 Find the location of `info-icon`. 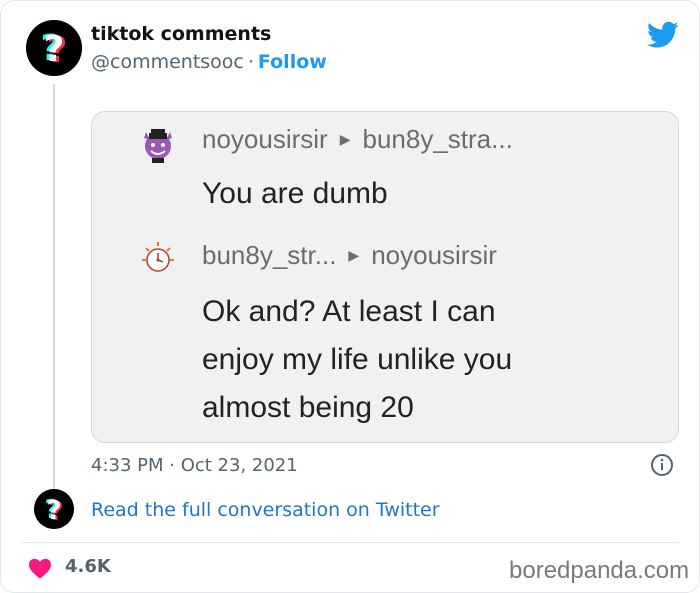

info-icon is located at coordinates (662, 465).